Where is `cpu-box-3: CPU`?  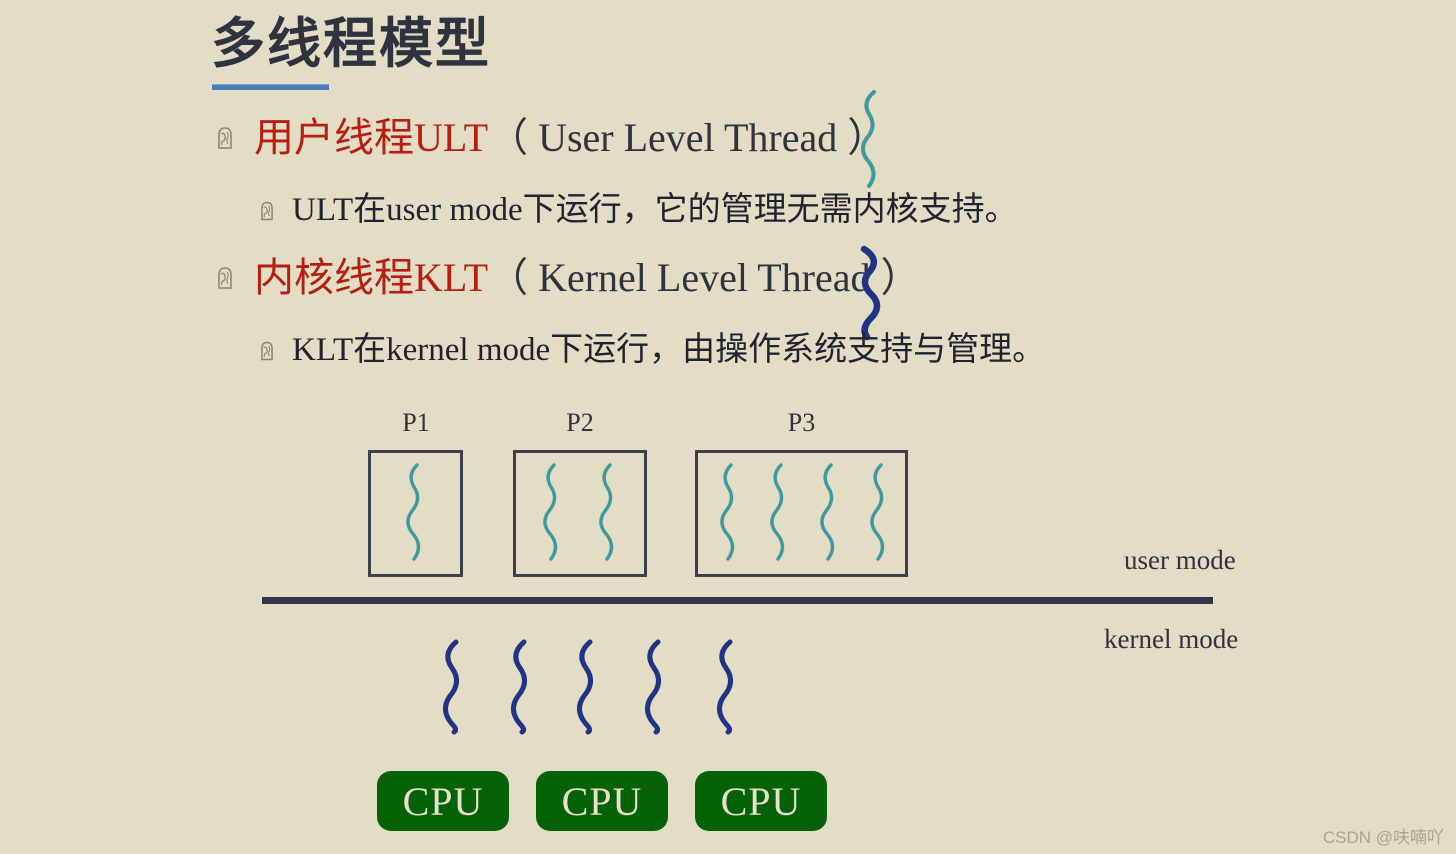
cpu-box-3: CPU is located at coordinates (761, 801).